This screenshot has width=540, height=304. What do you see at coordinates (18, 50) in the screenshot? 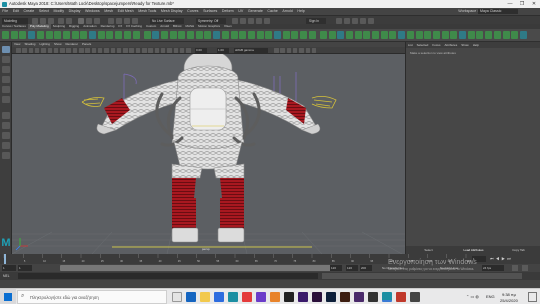
I see `select-camera-icon` at bounding box center [18, 50].